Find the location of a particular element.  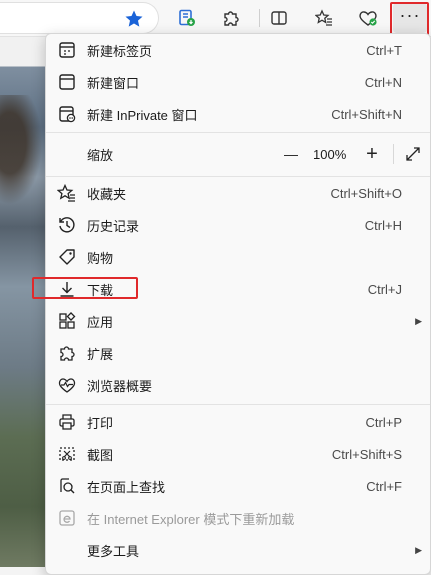

favorites-label: 收藏夹 is located at coordinates (107, 194).